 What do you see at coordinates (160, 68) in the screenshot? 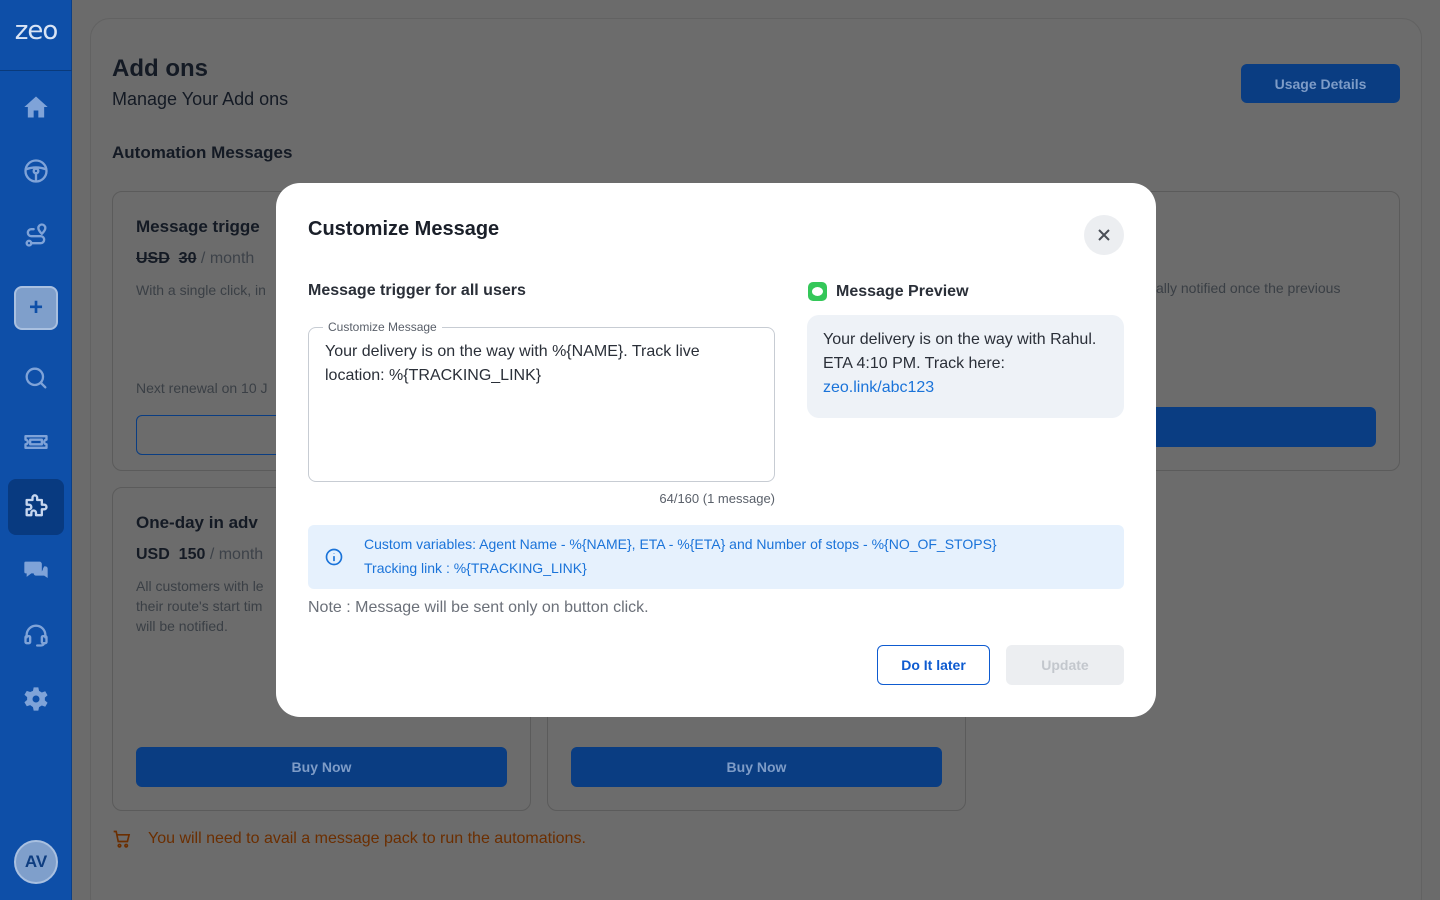
I see `page-title: Add ons` at bounding box center [160, 68].